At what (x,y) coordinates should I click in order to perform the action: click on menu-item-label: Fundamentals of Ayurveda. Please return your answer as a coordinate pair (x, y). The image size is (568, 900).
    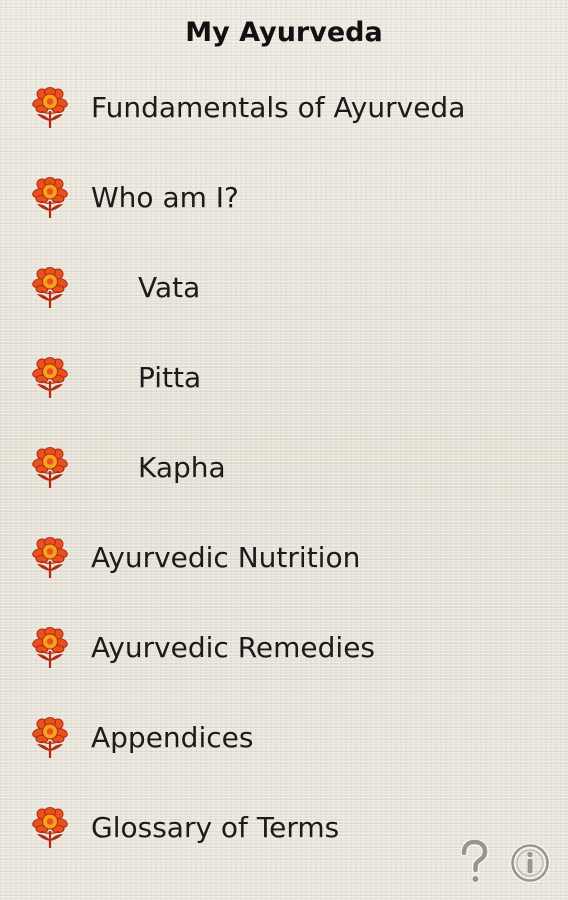
    Looking at the image, I should click on (278, 107).